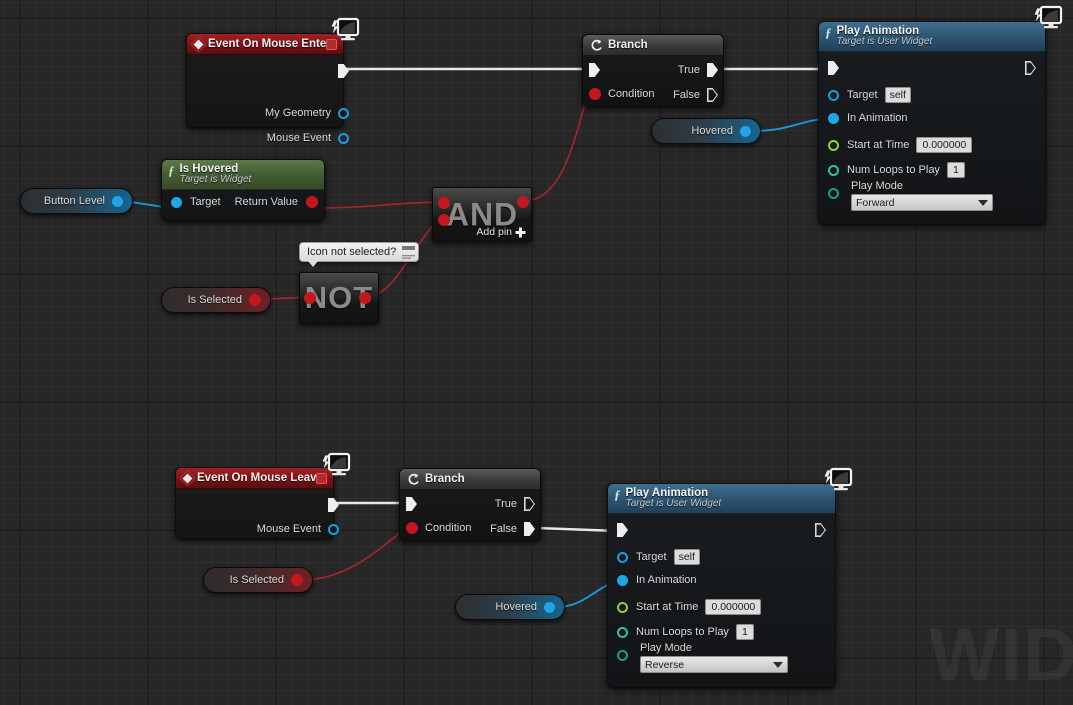 The width and height of the screenshot is (1073, 705). Describe the element at coordinates (494, 232) in the screenshot. I see `add-pin-label: Add pin` at that location.